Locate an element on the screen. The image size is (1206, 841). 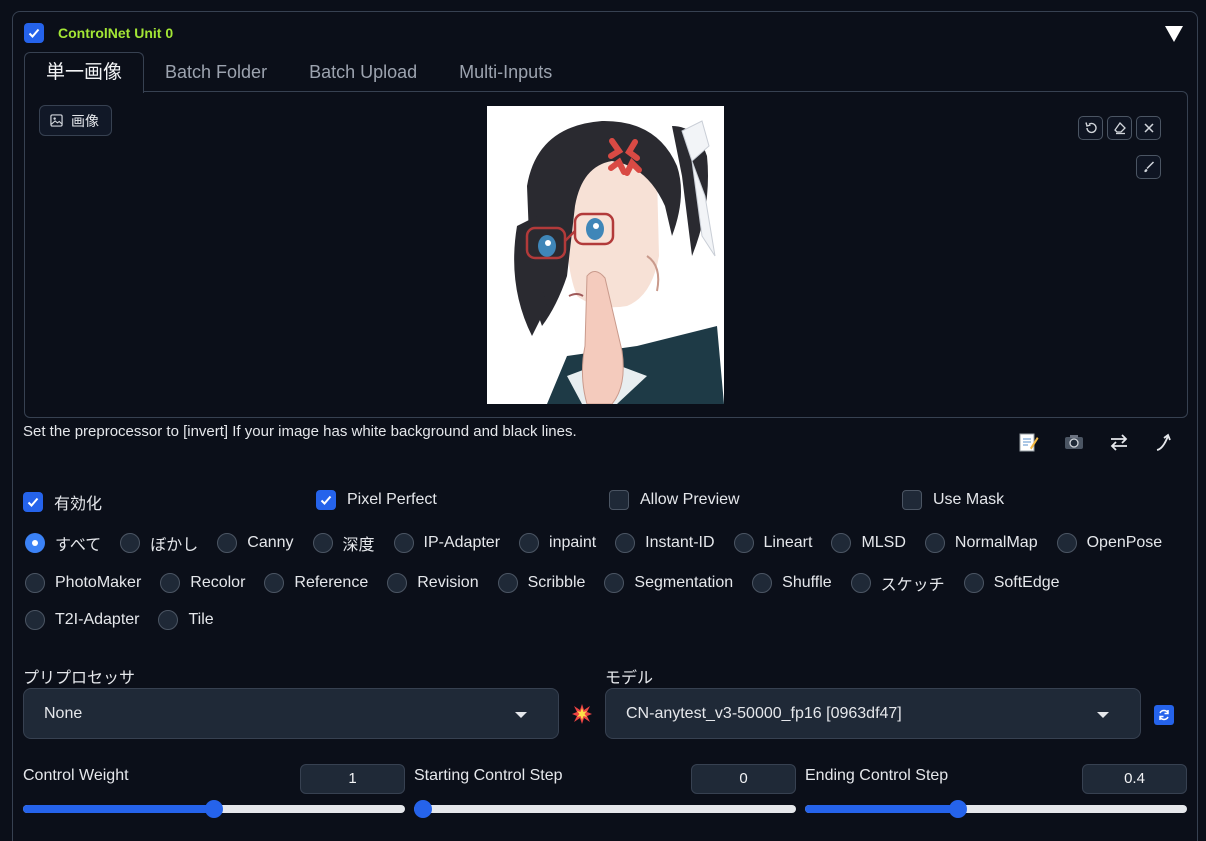
uploaded-image is located at coordinates (605, 255).